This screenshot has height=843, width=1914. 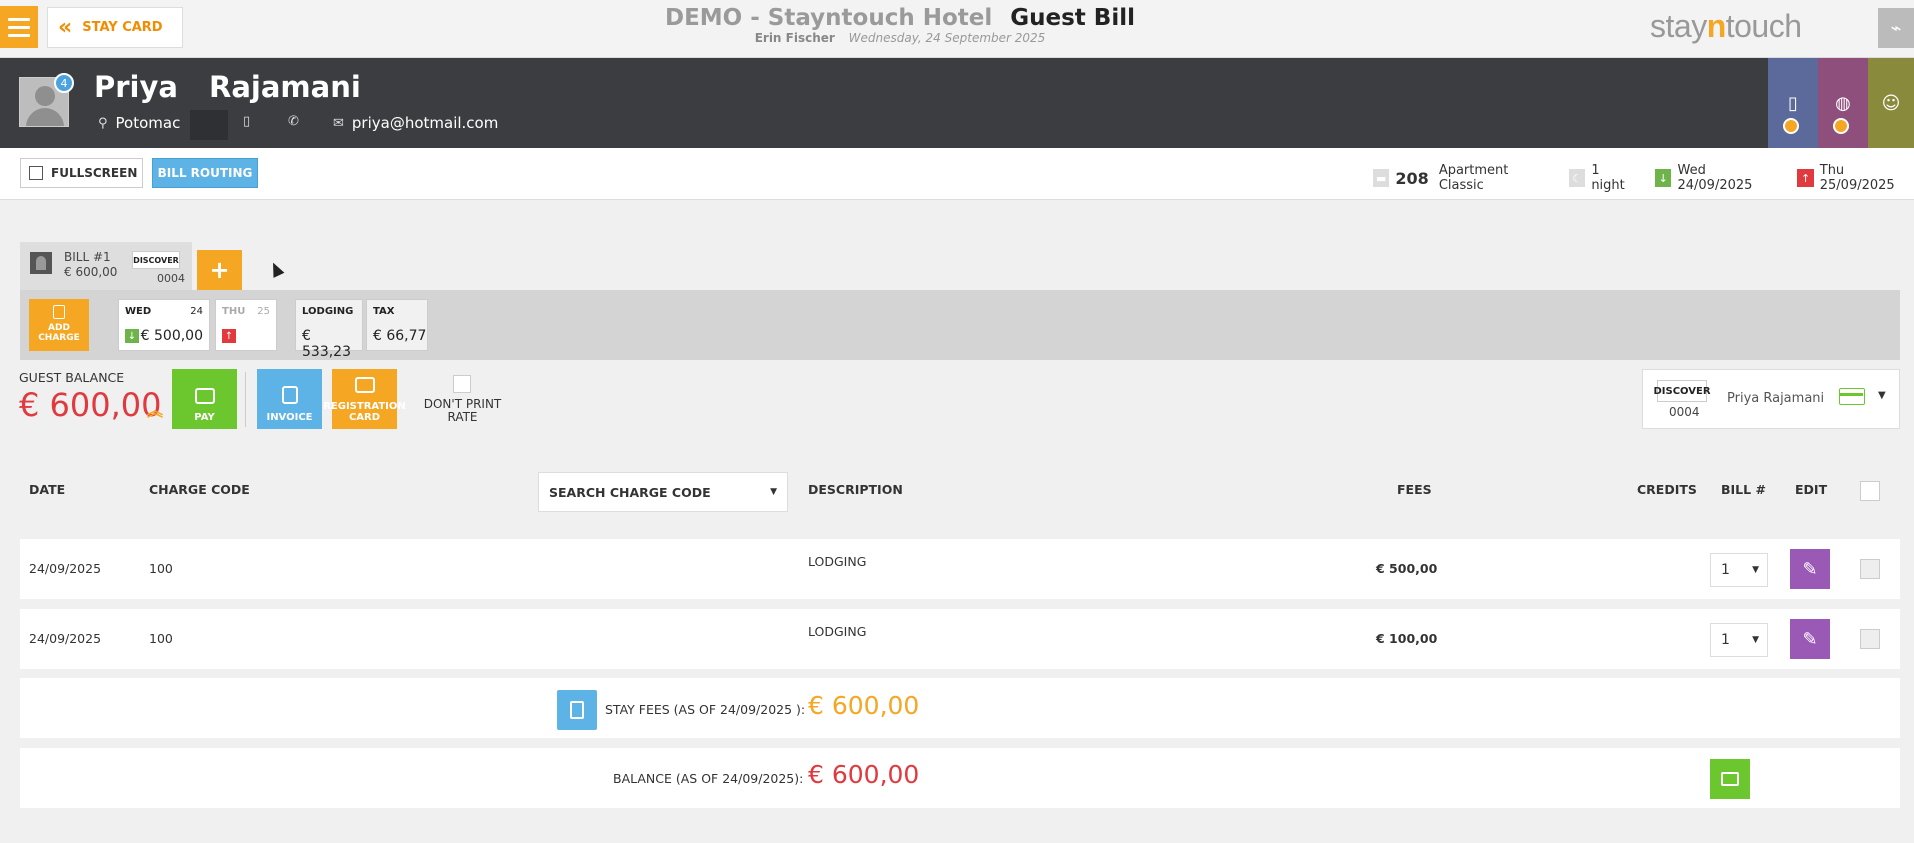 What do you see at coordinates (1896, 28) in the screenshot?
I see `activity-pulse-button: ⌁` at bounding box center [1896, 28].